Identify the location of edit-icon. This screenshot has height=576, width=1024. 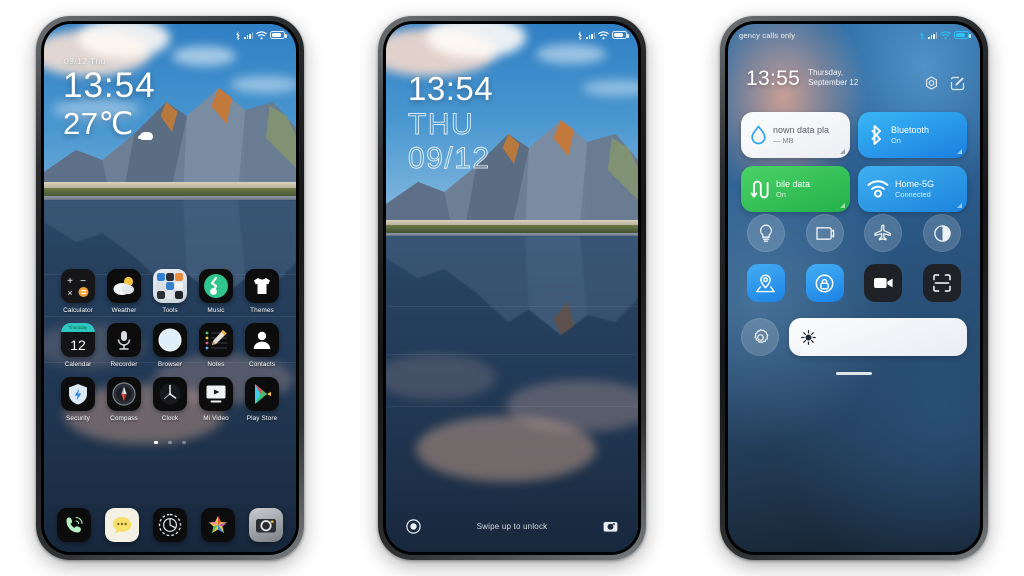
(957, 83).